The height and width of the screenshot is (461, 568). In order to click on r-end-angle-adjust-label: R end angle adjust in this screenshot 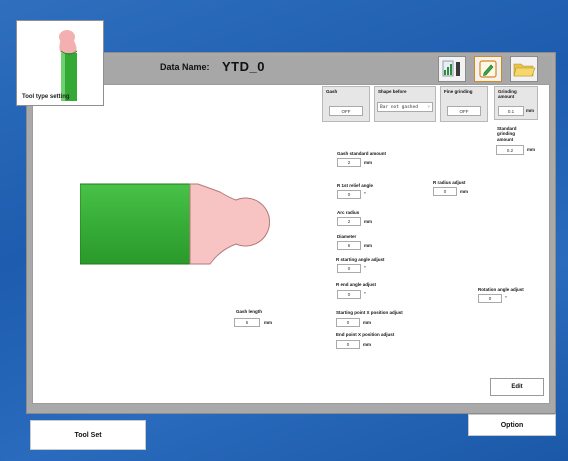, I will do `click(356, 284)`.